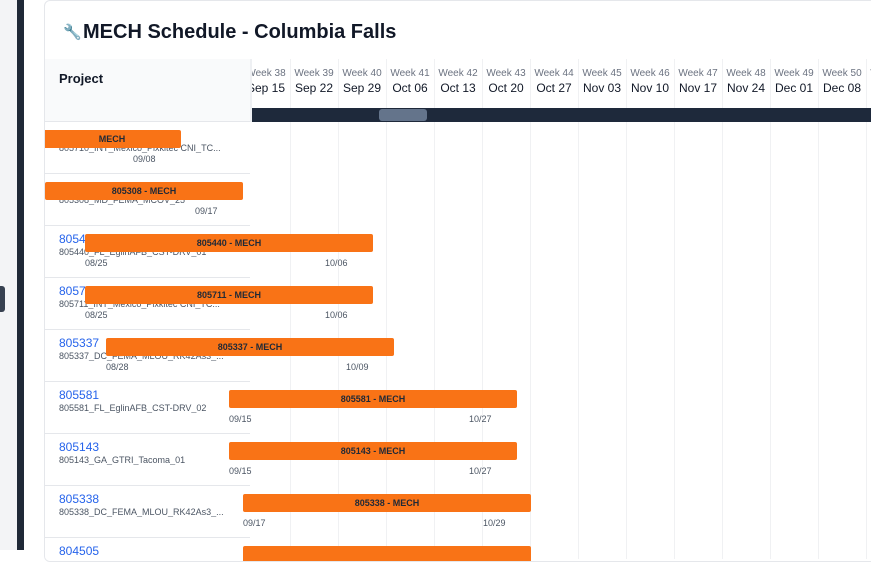  What do you see at coordinates (20, 275) in the screenshot?
I see `sidebar-edge` at bounding box center [20, 275].